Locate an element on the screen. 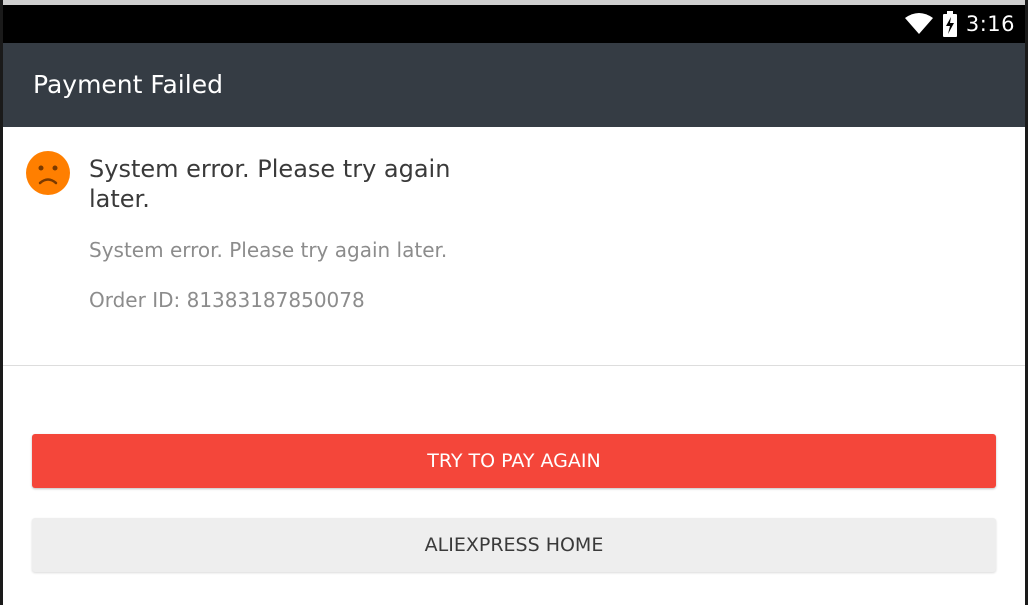  try-to-pay-again-button: TRY TO PAY AGAIN is located at coordinates (514, 461).